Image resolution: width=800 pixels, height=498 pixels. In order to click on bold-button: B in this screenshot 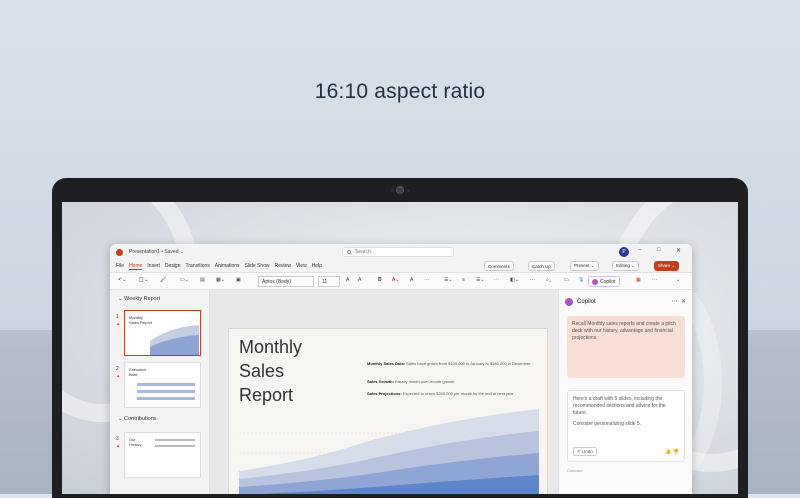, I will do `click(380, 280)`.